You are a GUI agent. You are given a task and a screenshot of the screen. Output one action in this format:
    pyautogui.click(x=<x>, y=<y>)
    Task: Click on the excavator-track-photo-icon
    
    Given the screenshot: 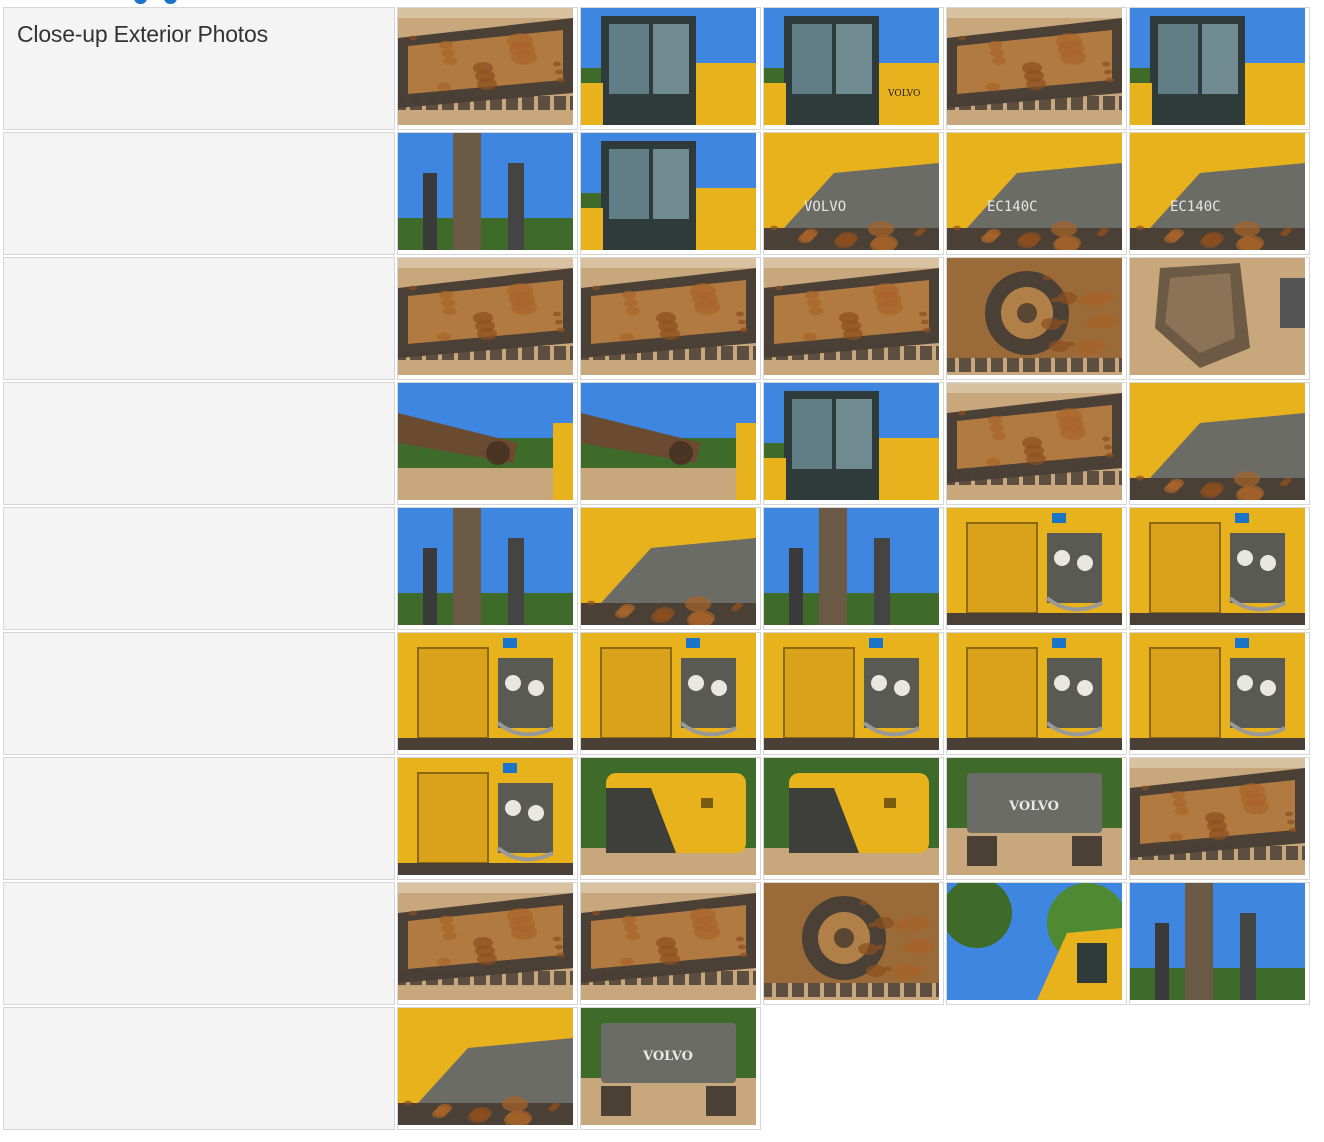 What is the action you would take?
    pyautogui.click(x=485, y=66)
    